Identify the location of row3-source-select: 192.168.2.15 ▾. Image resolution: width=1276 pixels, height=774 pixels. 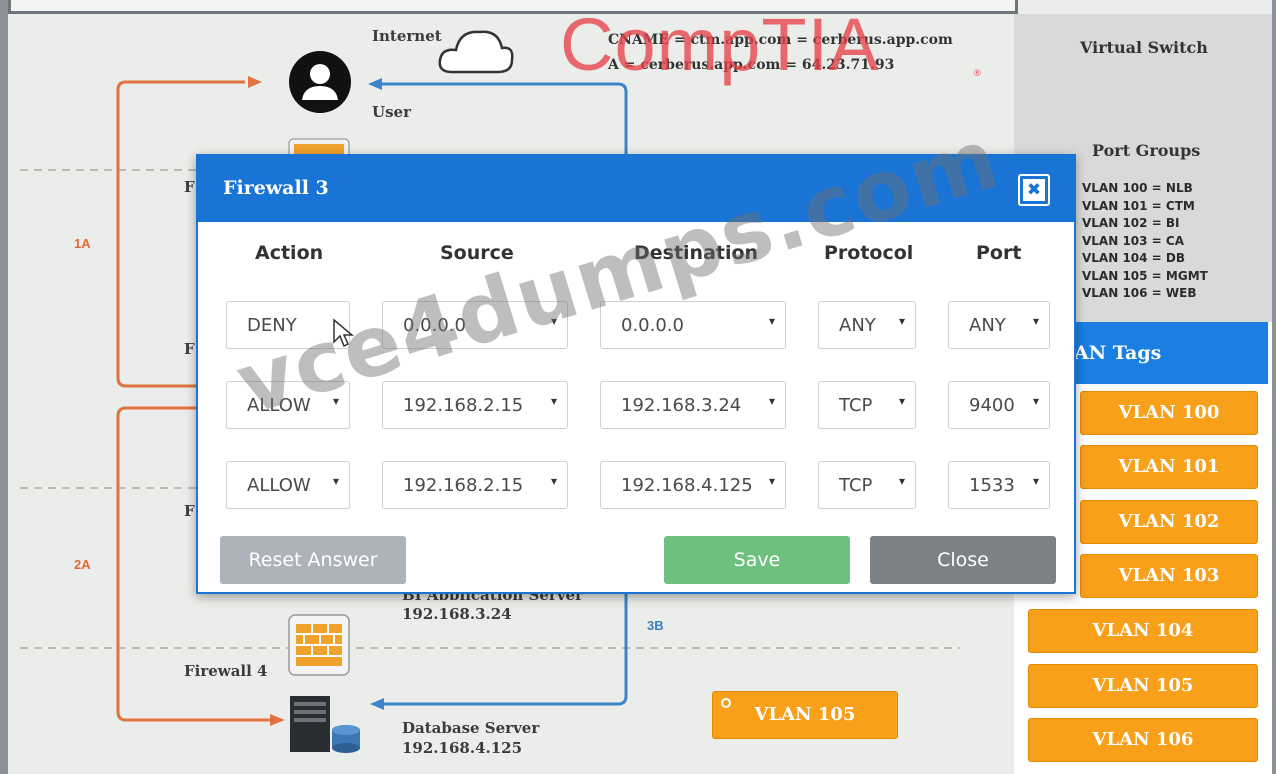
(475, 485).